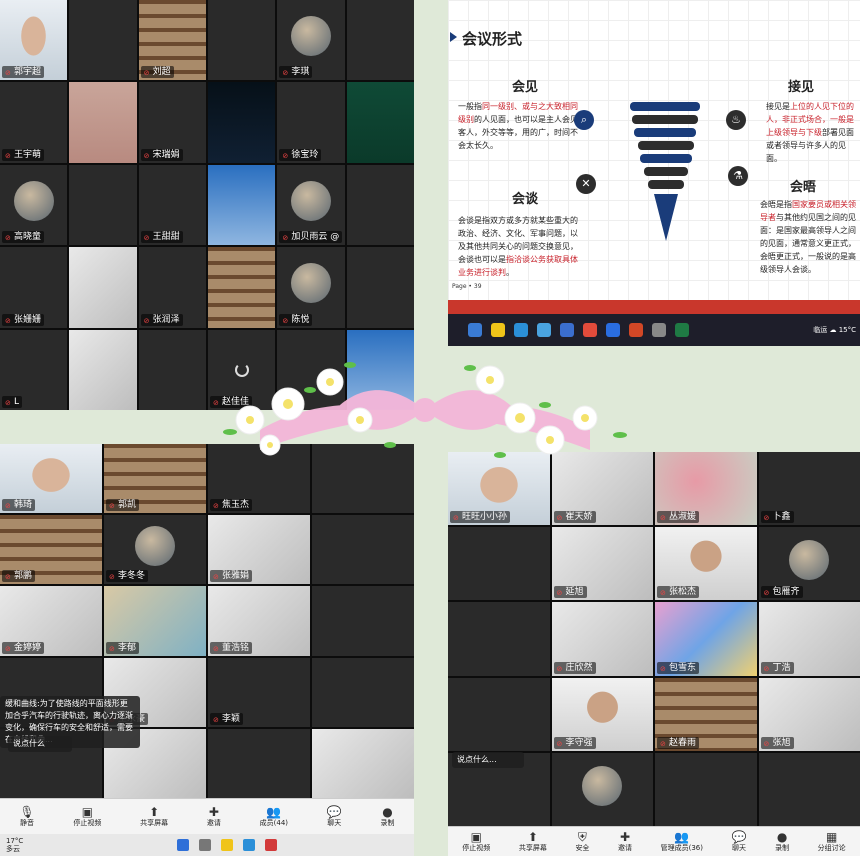 This screenshot has height=856, width=860. Describe the element at coordinates (613, 330) in the screenshot. I see `meeting-app-icon` at that location.